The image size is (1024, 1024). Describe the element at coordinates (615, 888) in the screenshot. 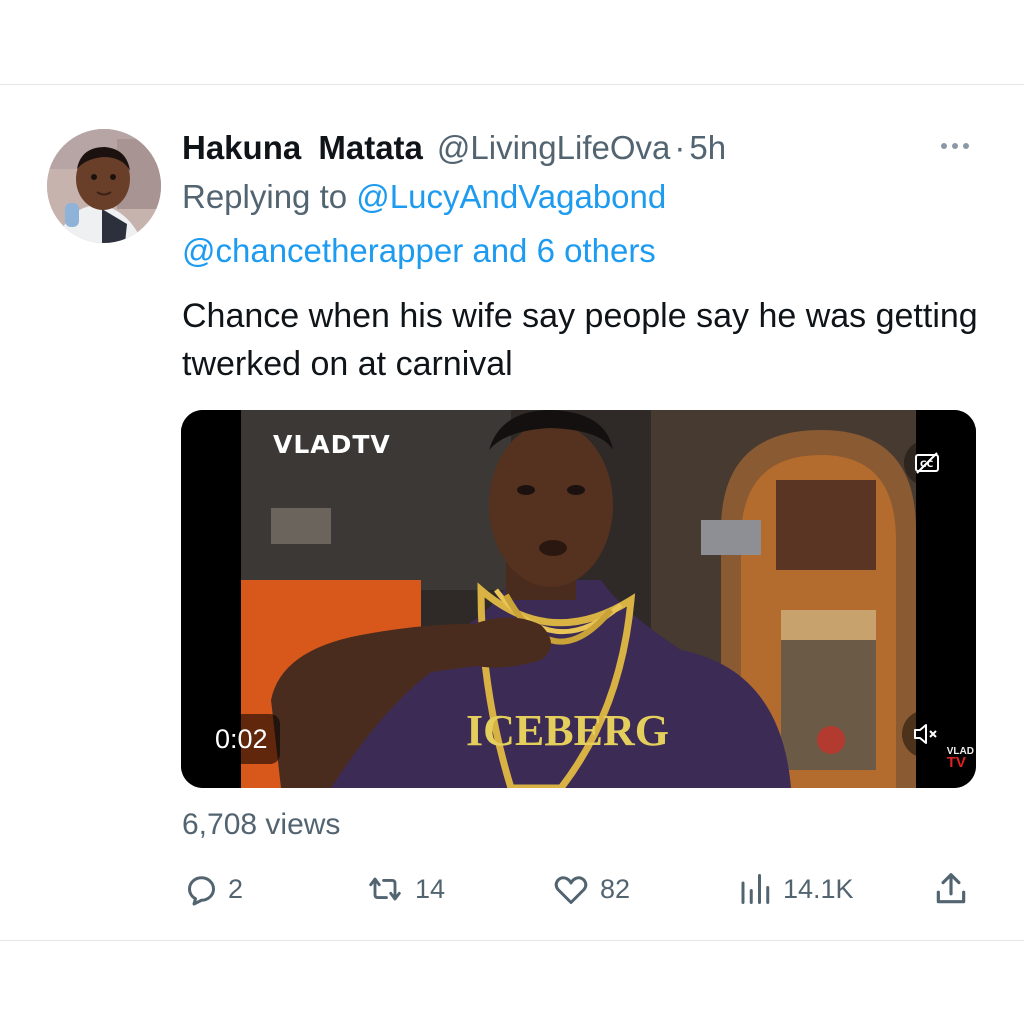

I see `like-count: 82` at that location.